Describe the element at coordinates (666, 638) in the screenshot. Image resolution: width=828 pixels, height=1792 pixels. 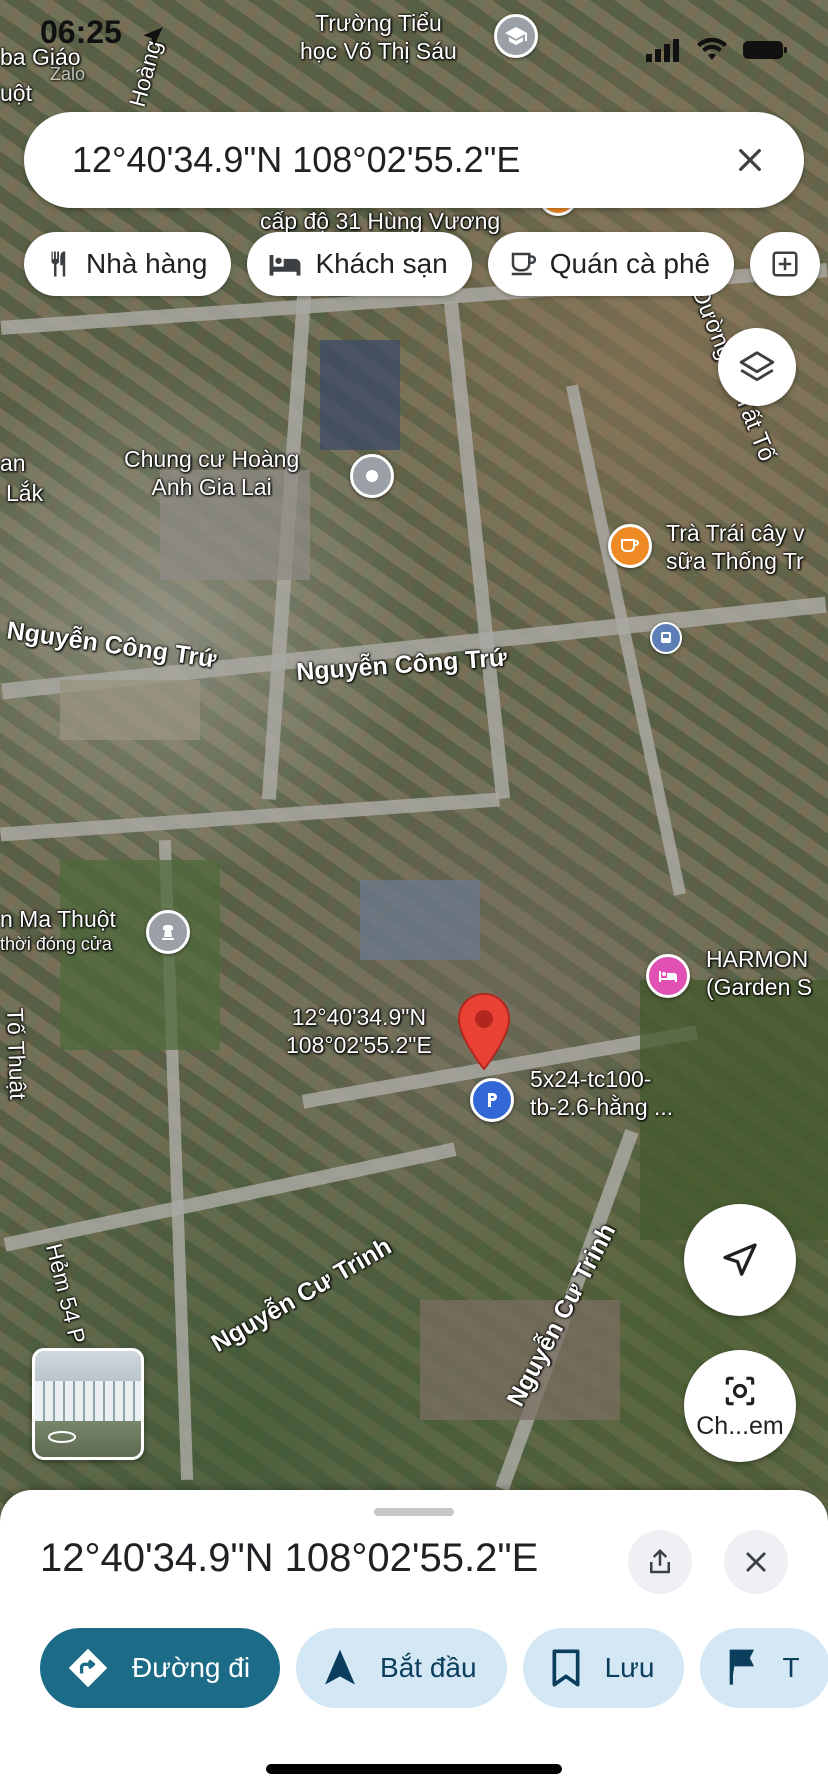
I see `bus-stop-icon` at that location.